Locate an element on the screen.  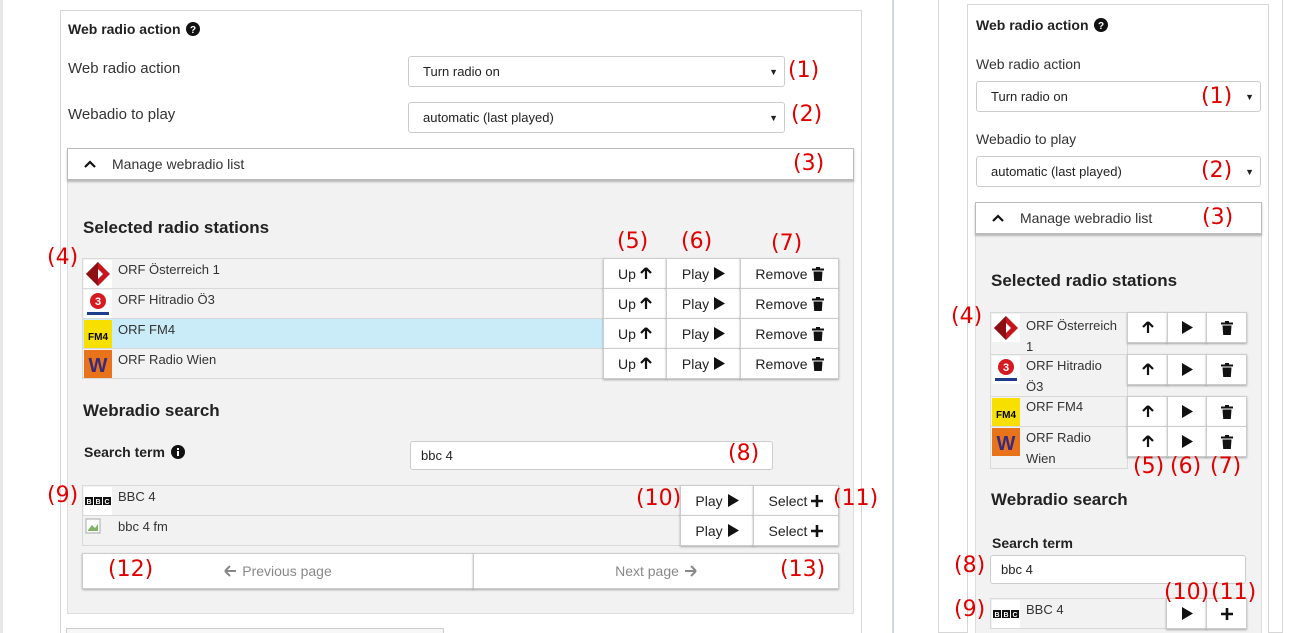
info-circle-icon is located at coordinates (177, 452).